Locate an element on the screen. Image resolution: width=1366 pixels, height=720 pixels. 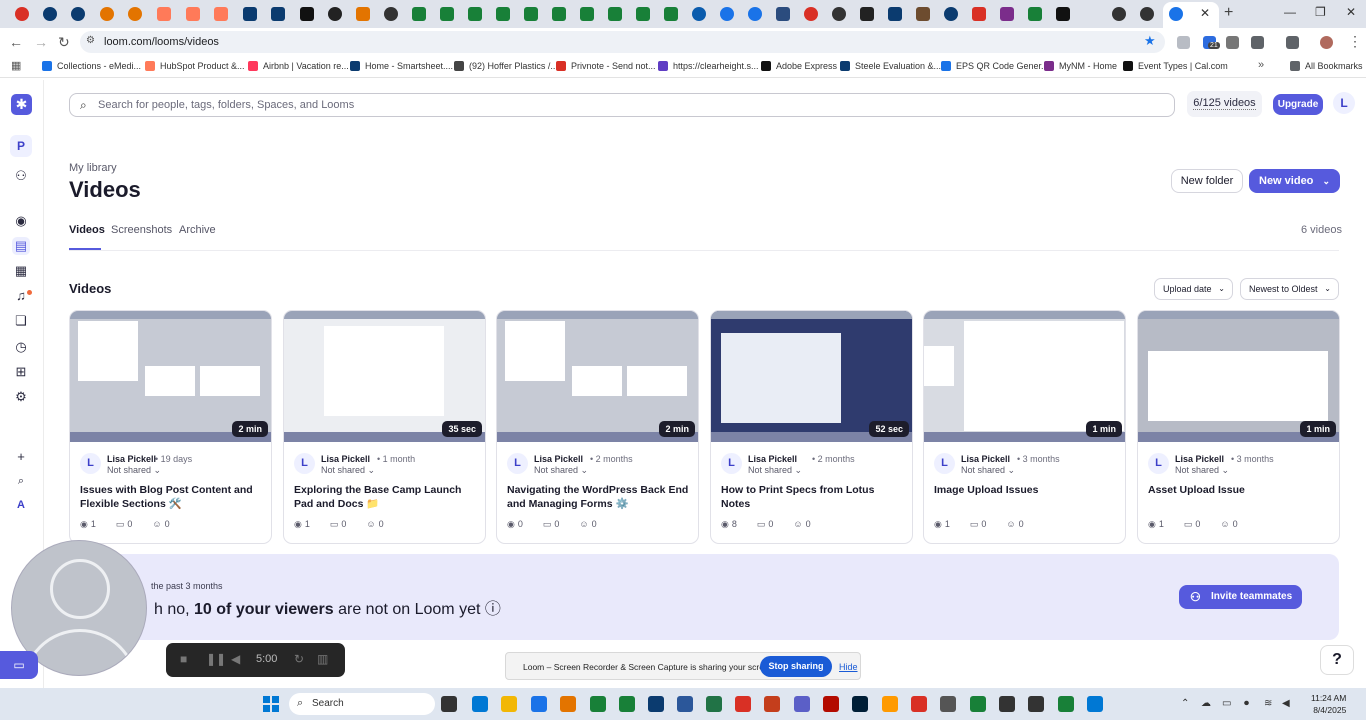
trash-icon: ▥ is located at coordinates (322, 659).